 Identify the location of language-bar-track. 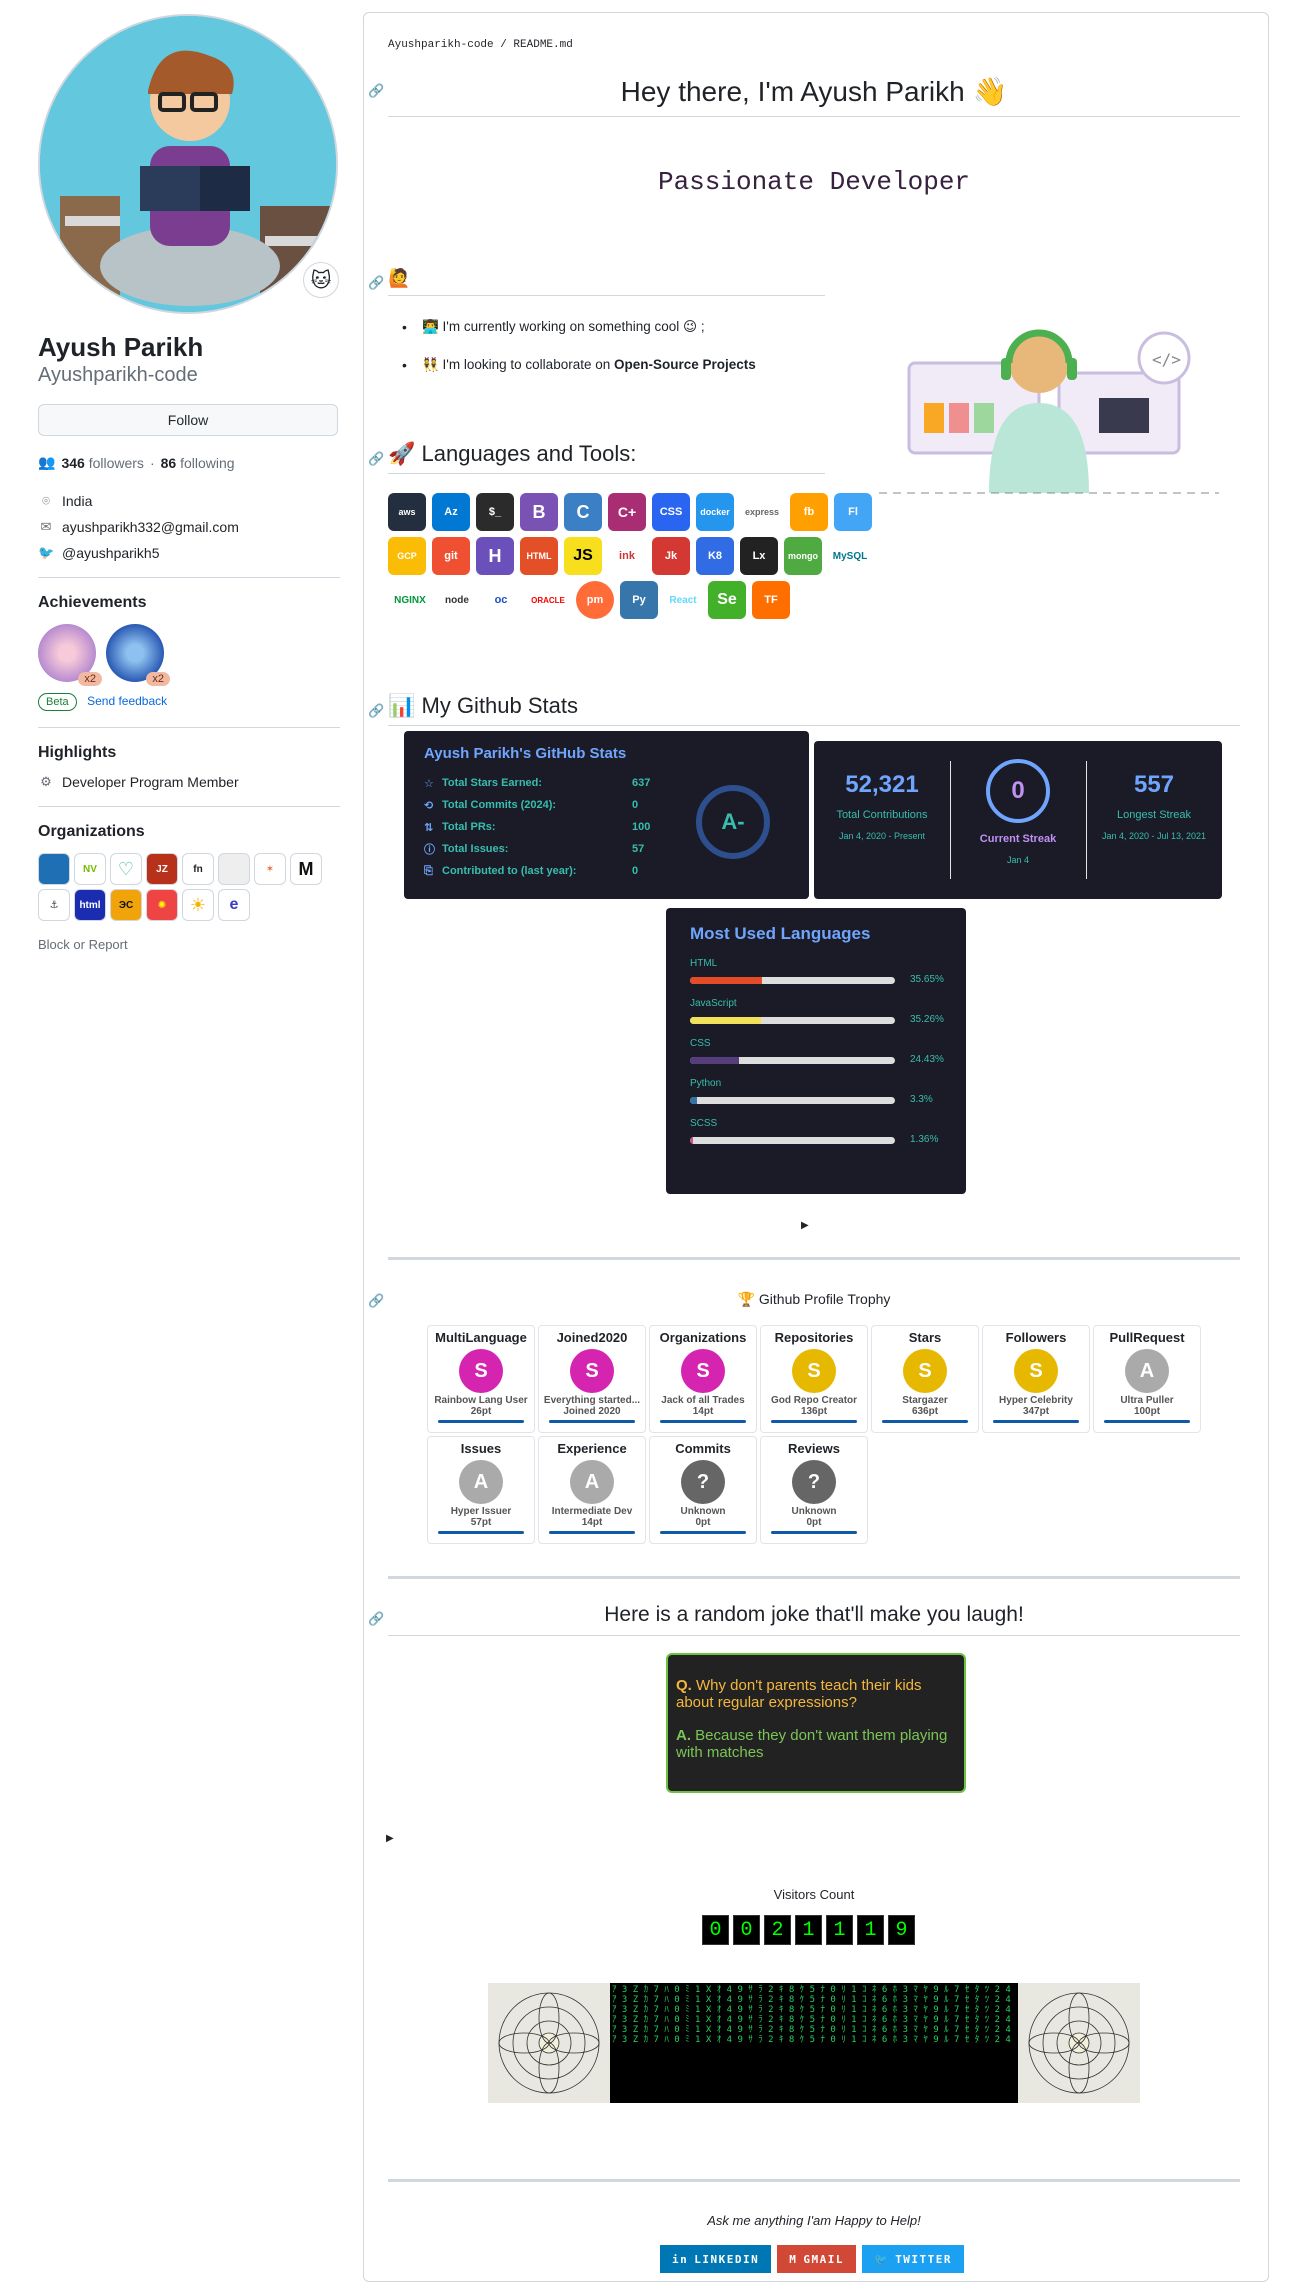
(792, 1020).